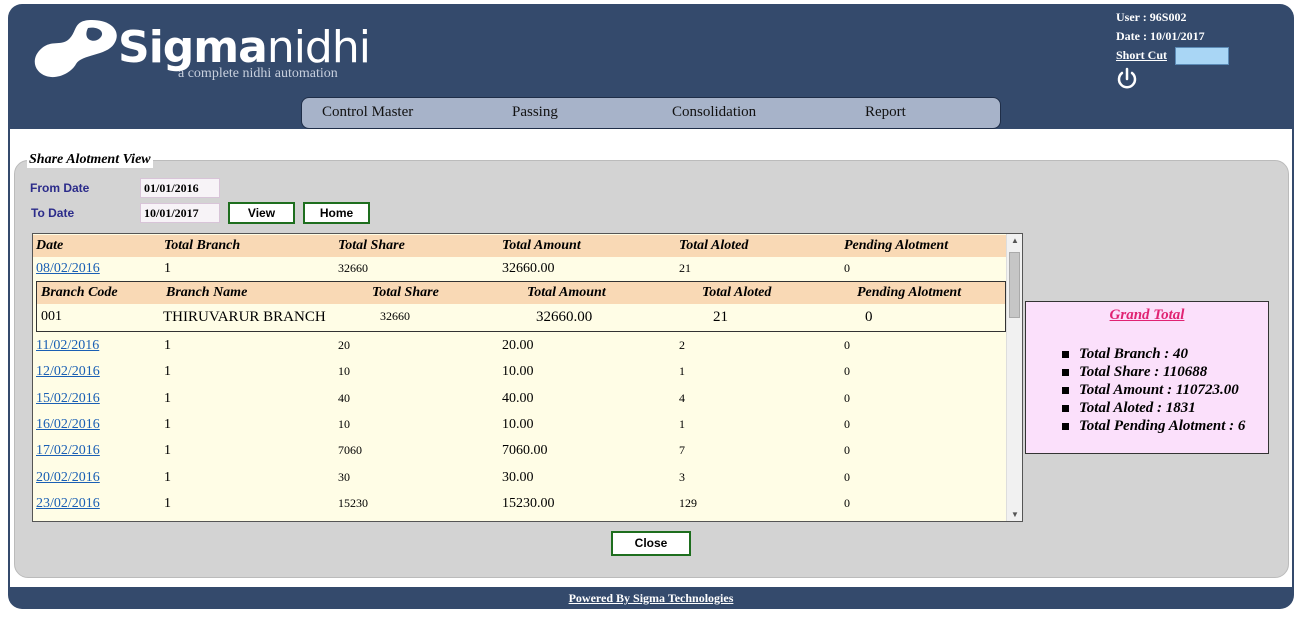  What do you see at coordinates (367, 112) in the screenshot?
I see `menu-control-master: Control Master` at bounding box center [367, 112].